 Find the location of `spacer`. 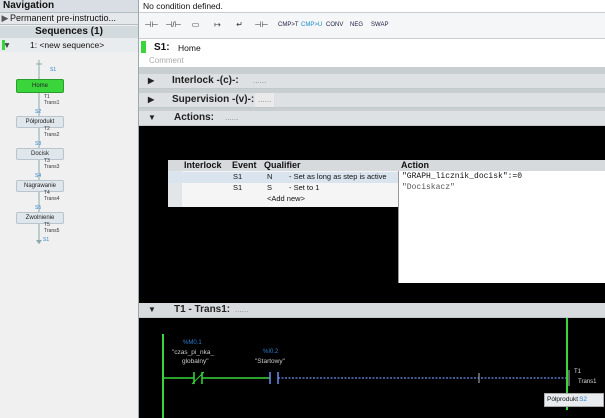

spacer is located at coordinates (372, 292).